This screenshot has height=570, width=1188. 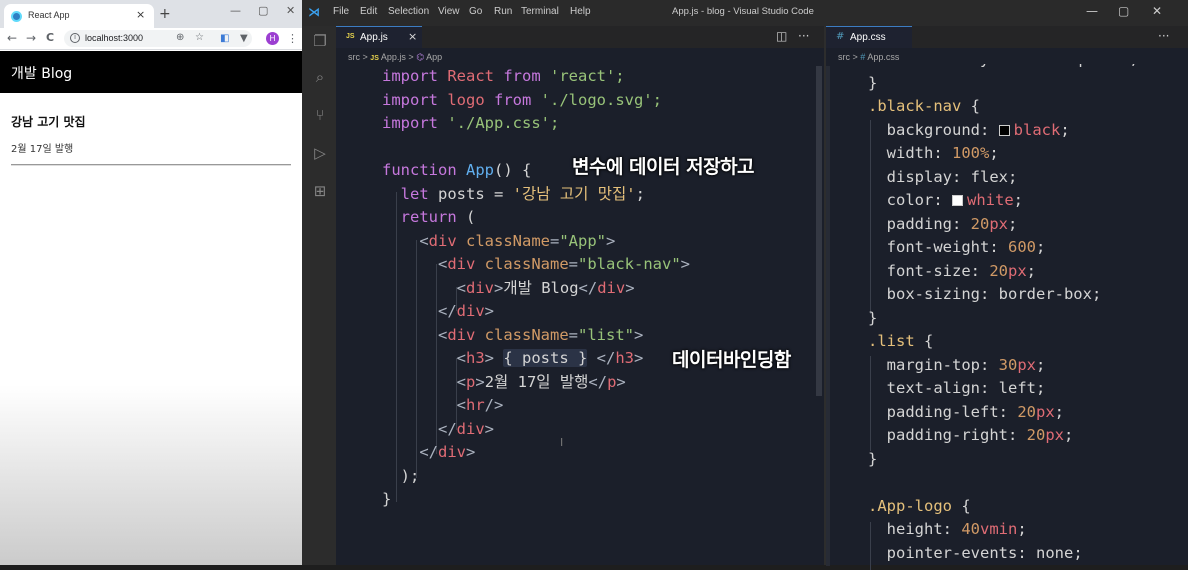 What do you see at coordinates (272, 38) in the screenshot?
I see `profile-avatar: H` at bounding box center [272, 38].